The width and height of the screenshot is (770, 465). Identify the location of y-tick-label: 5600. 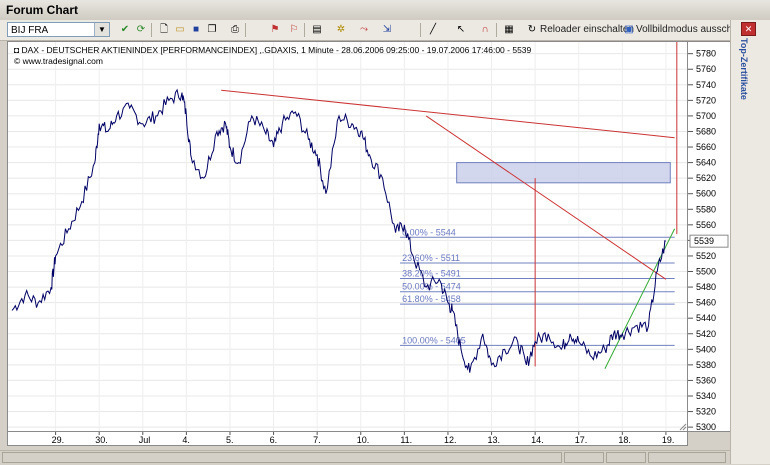
(706, 194).